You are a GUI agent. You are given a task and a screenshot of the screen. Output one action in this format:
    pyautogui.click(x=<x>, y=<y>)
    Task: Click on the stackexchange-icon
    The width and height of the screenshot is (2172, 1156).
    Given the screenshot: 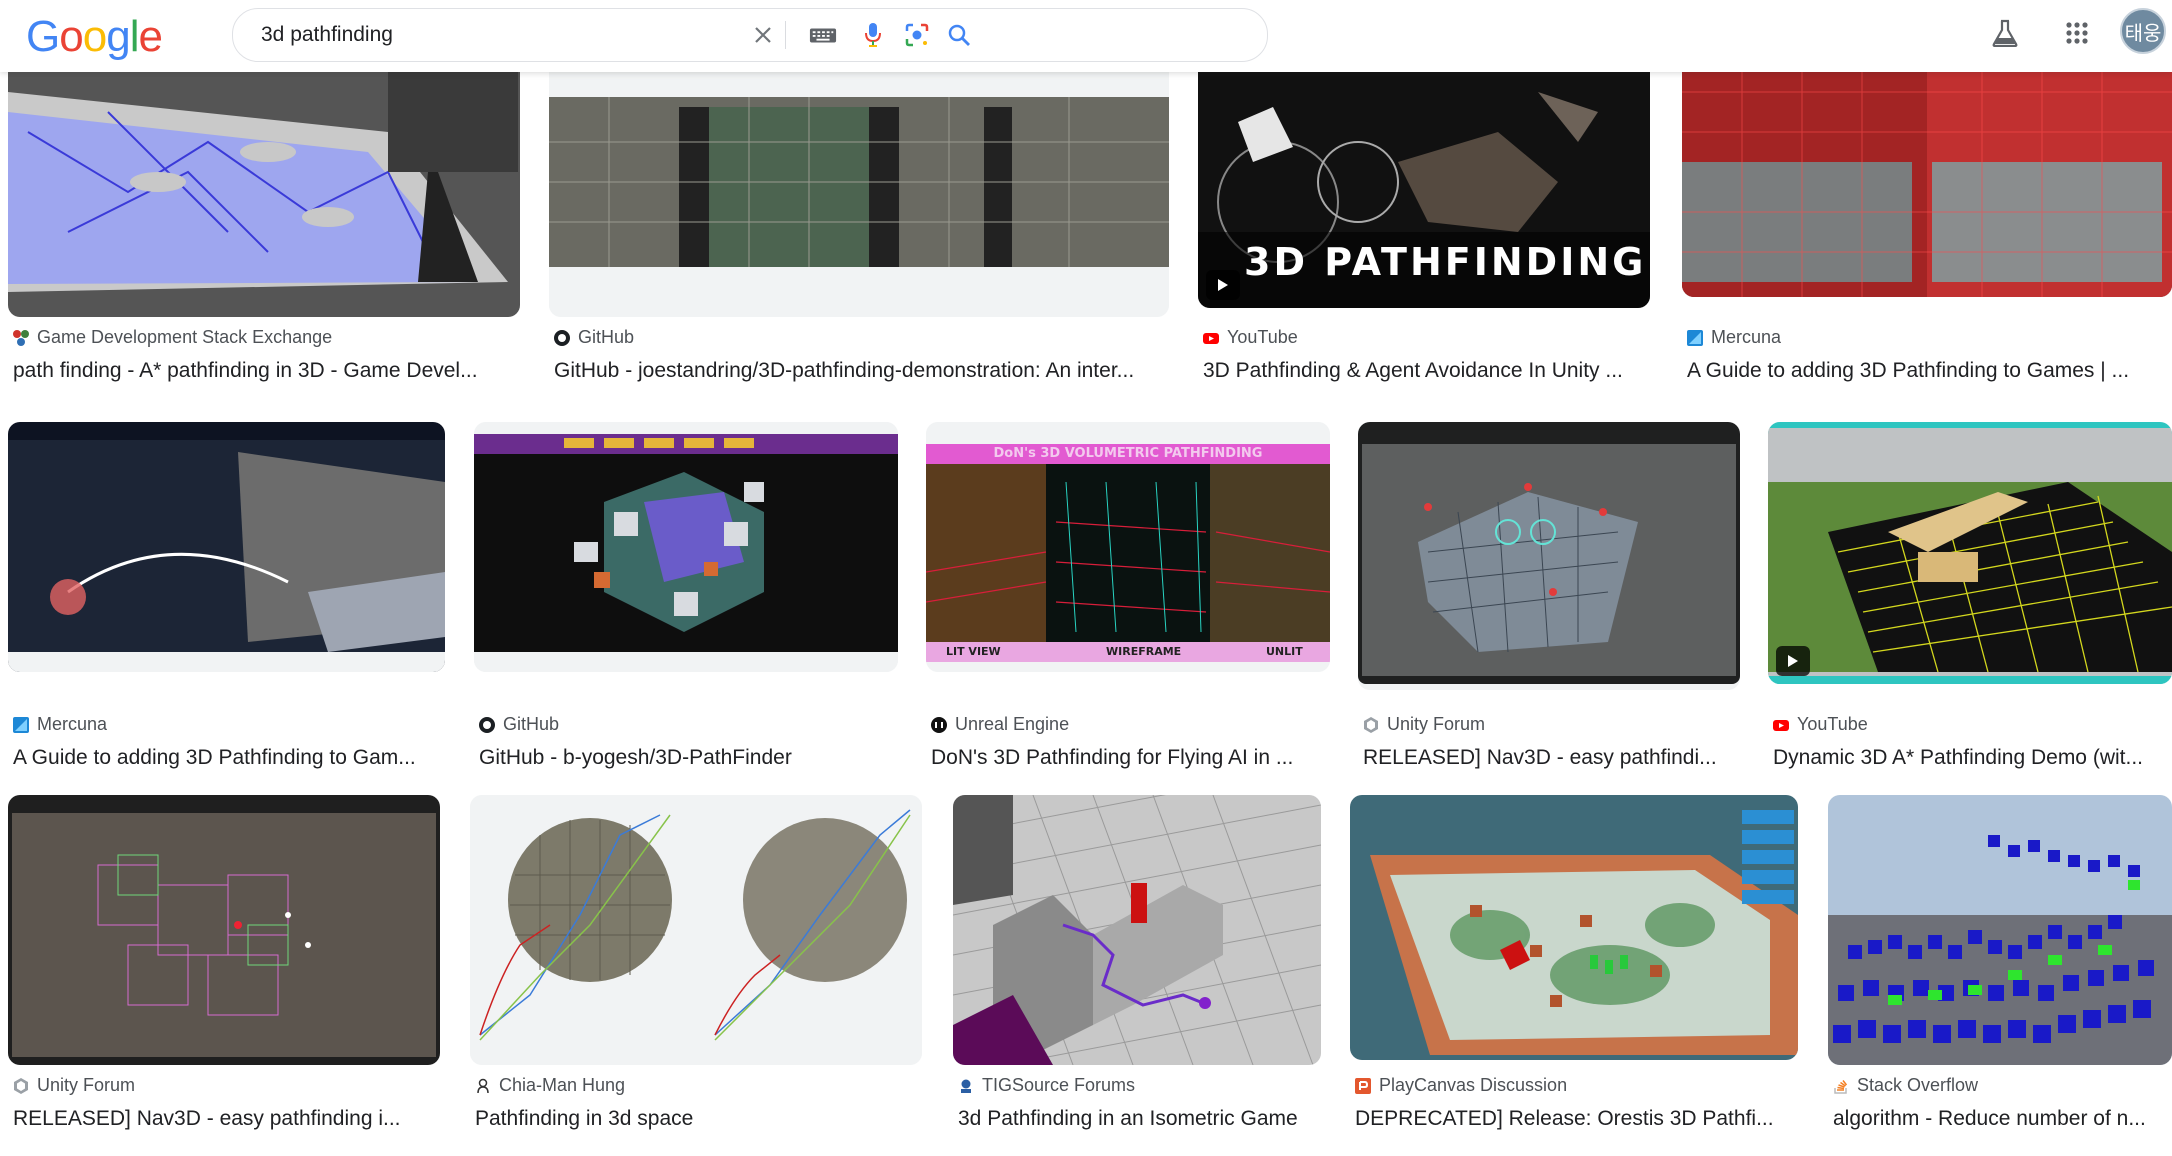 What is the action you would take?
    pyautogui.click(x=21, y=337)
    